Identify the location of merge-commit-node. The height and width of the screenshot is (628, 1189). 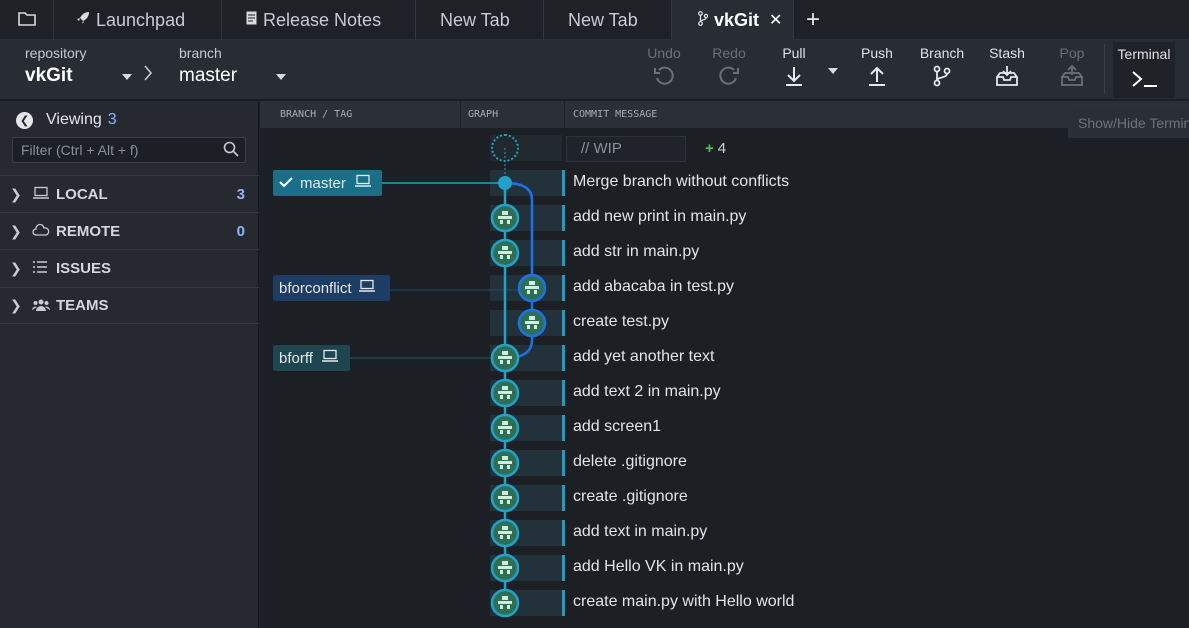
(505, 183).